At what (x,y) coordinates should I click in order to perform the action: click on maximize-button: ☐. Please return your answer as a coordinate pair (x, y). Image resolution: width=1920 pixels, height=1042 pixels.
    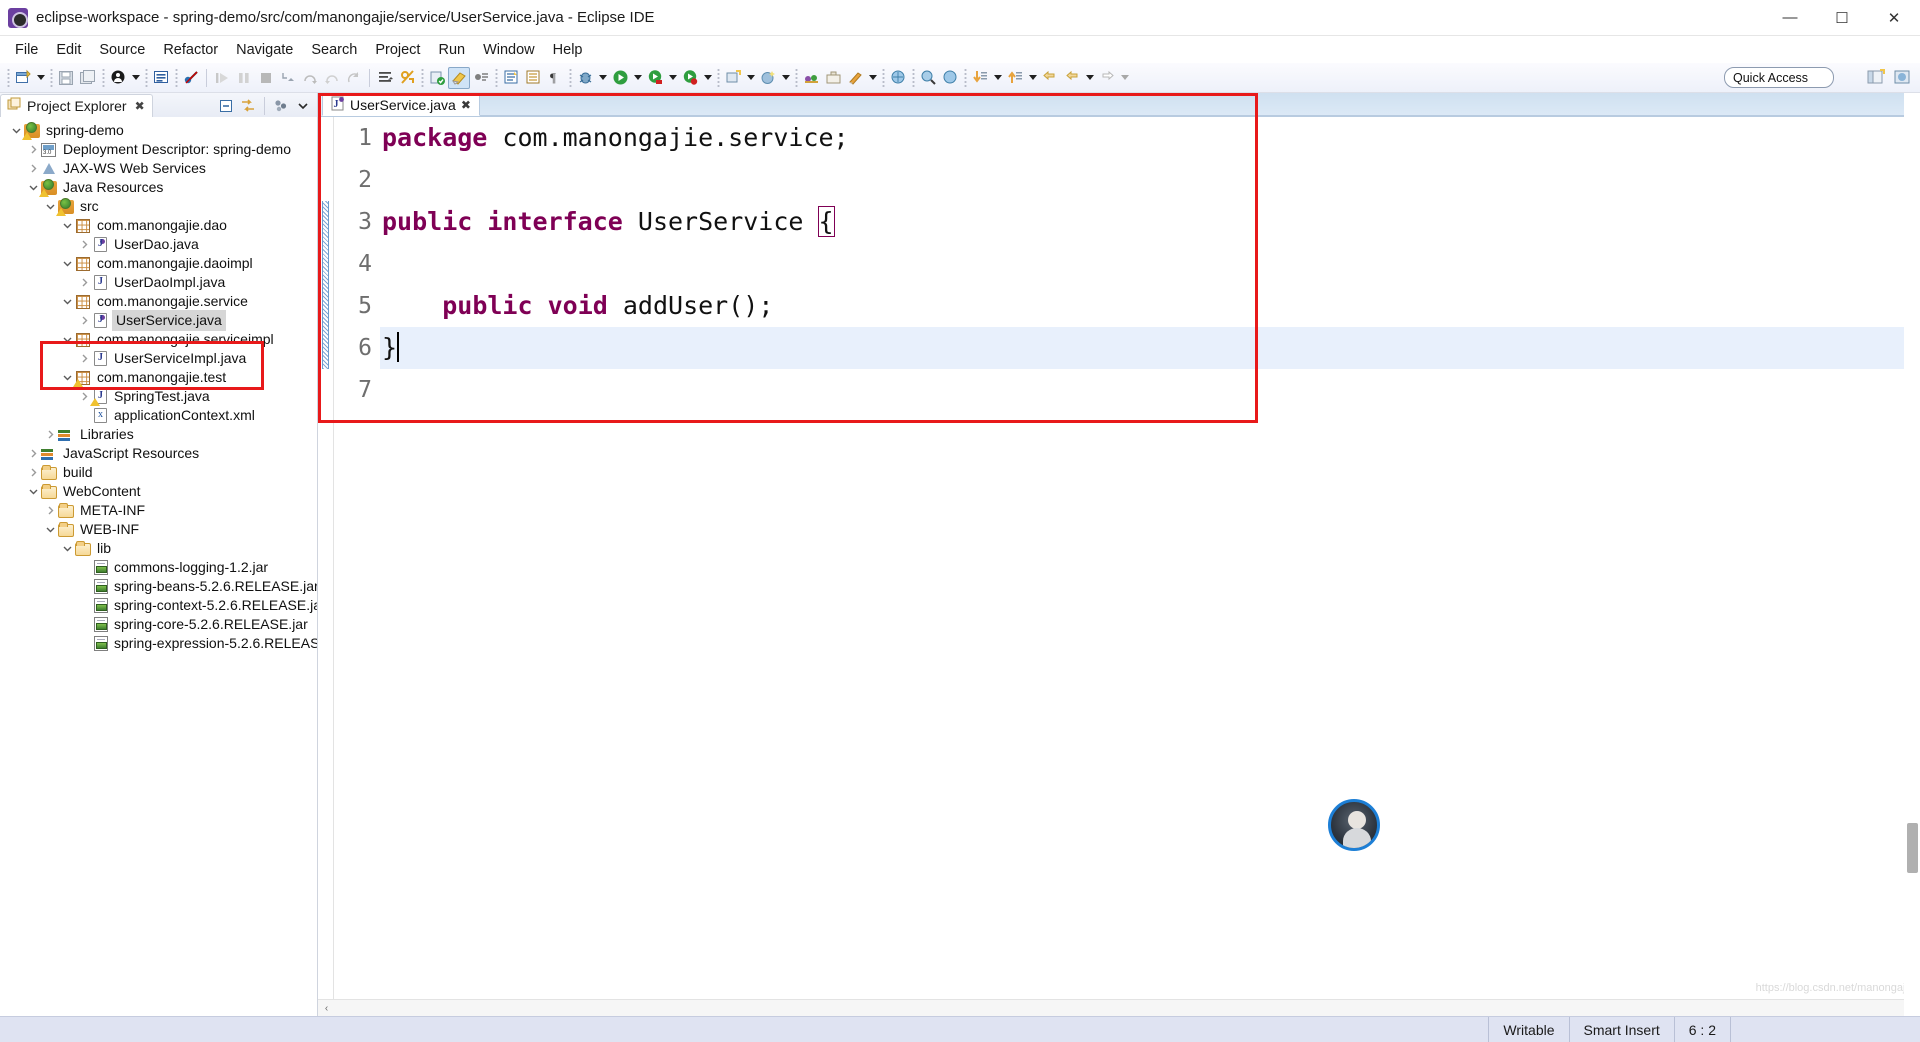
    Looking at the image, I should click on (1842, 18).